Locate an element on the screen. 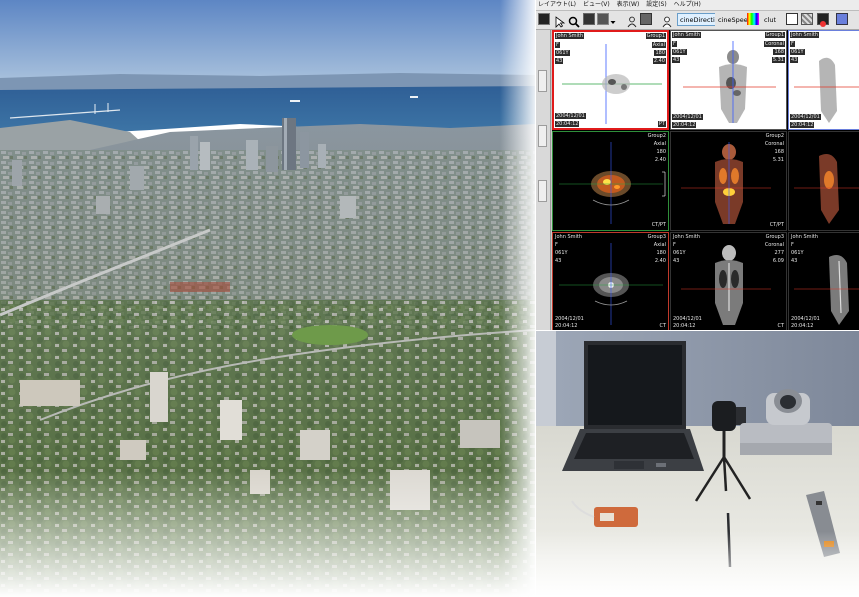 This screenshot has width=859, height=597. color-palette-icon is located at coordinates (753, 19).